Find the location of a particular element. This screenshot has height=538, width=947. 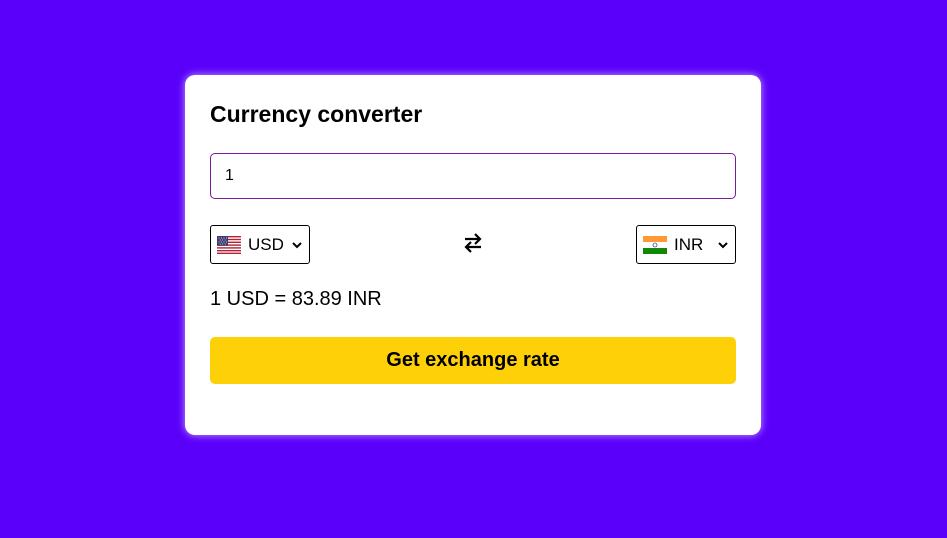

amount-input is located at coordinates (473, 176).